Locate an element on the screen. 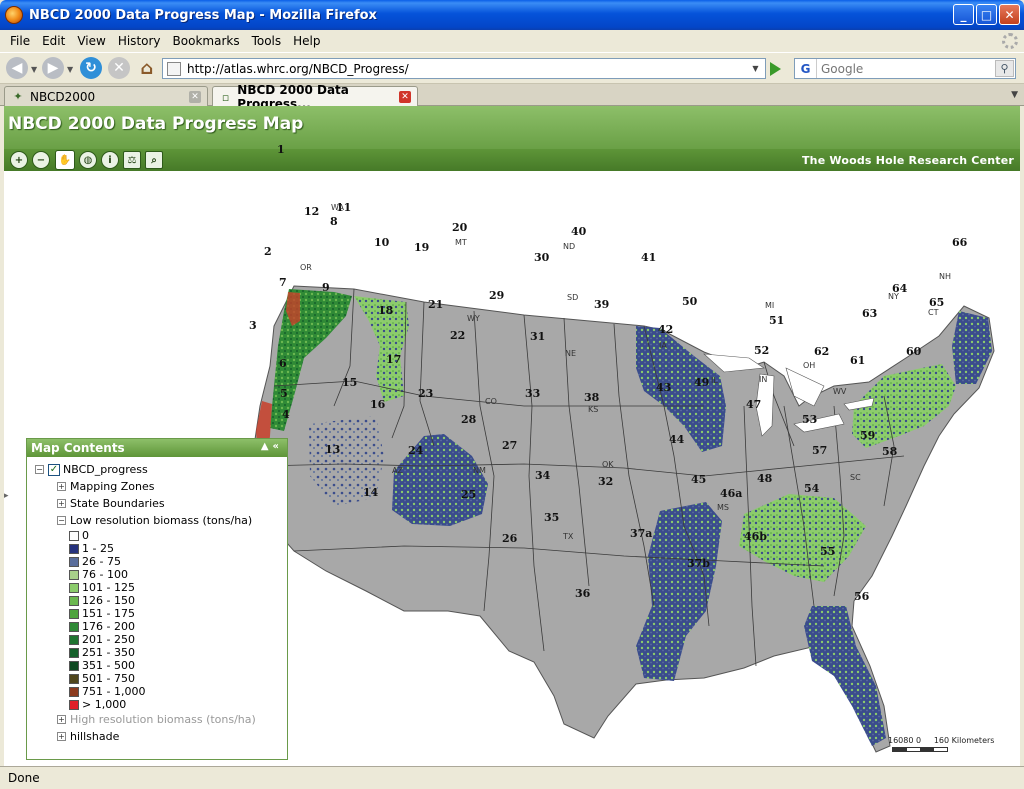 The height and width of the screenshot is (789, 1024). full-extent-globe-icon: ◍ is located at coordinates (88, 160).